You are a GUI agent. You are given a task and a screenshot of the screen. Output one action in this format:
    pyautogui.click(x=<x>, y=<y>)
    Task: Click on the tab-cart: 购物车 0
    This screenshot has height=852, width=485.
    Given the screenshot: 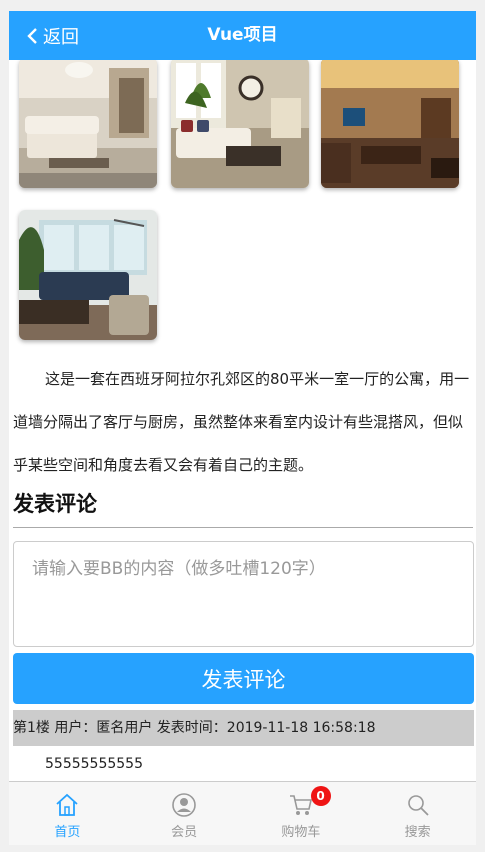 What is the action you would take?
    pyautogui.click(x=301, y=813)
    